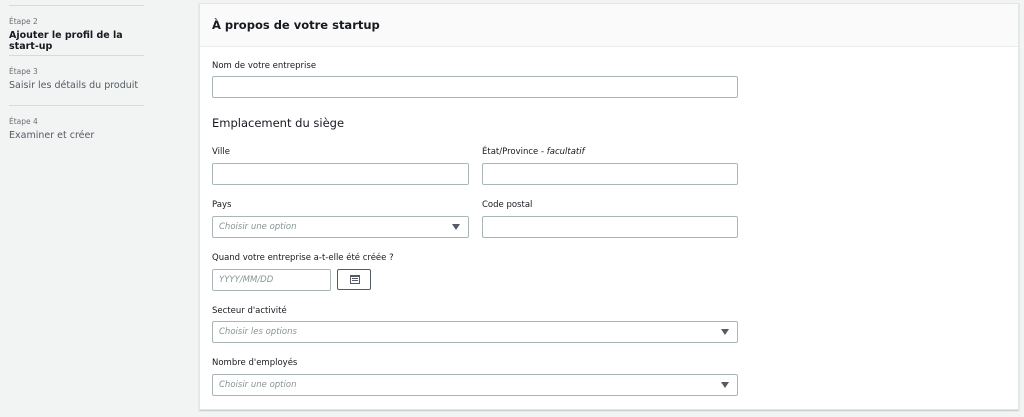 This screenshot has width=1024, height=417. I want to click on founded-date-input: YYYY/MM/DD, so click(271, 280).